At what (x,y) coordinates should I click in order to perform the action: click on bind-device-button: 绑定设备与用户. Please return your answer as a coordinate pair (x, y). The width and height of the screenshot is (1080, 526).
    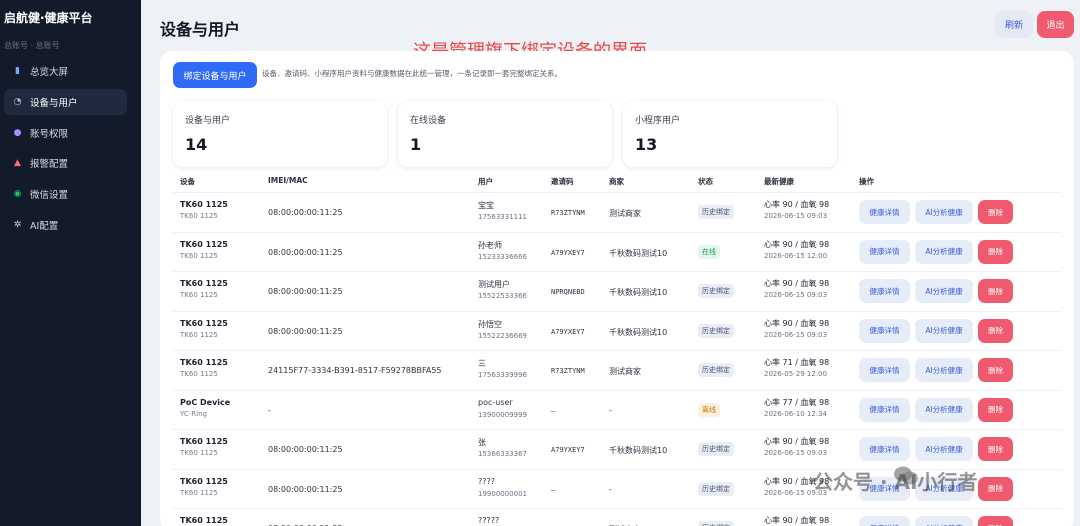
    Looking at the image, I should click on (215, 75).